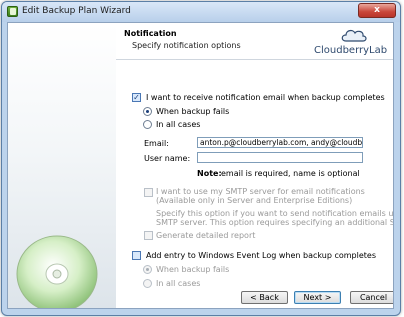 Image resolution: width=404 pixels, height=317 pixels. I want to click on cloud-logo-icon, so click(354, 35).